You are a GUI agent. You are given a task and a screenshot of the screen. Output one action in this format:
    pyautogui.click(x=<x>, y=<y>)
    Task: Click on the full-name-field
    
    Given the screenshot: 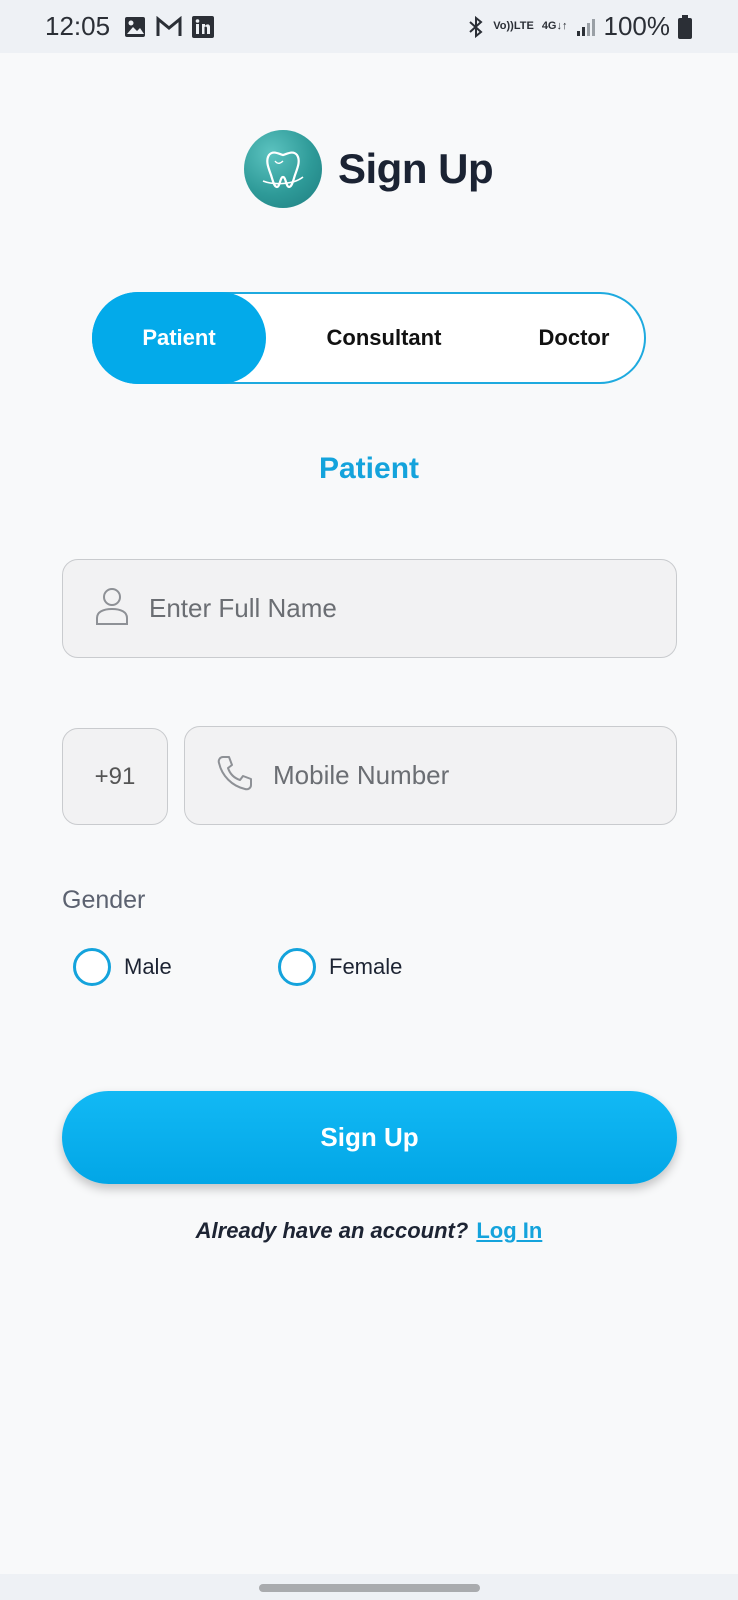 What is the action you would take?
    pyautogui.click(x=369, y=608)
    